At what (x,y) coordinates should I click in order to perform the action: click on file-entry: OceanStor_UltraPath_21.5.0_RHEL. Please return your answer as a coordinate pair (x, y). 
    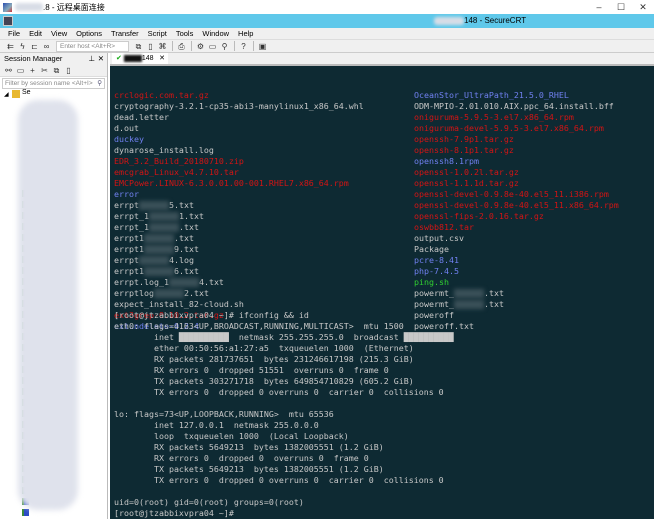
    Looking at the image, I should click on (491, 95).